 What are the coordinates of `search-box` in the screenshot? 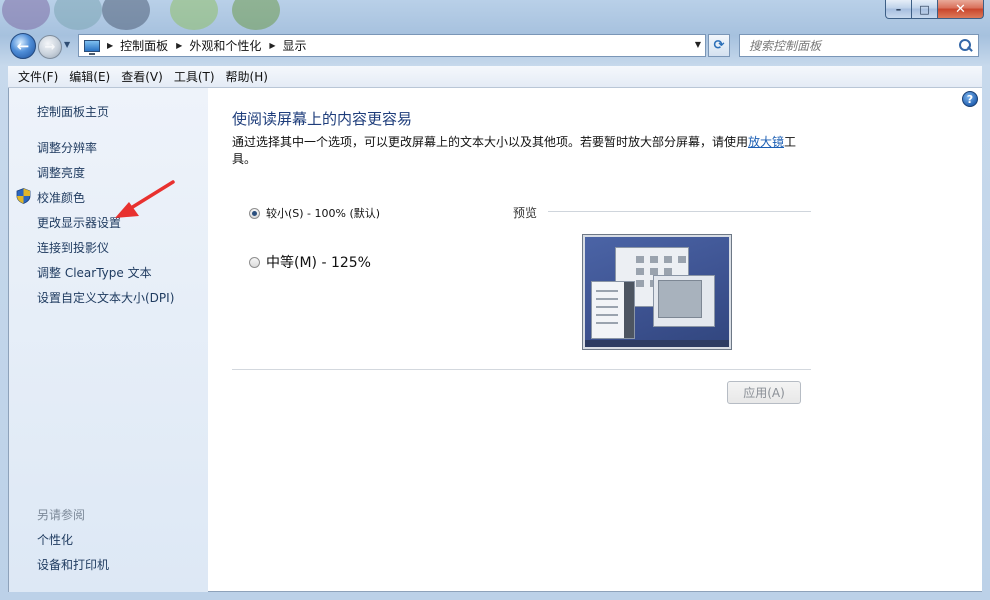 It's located at (859, 45).